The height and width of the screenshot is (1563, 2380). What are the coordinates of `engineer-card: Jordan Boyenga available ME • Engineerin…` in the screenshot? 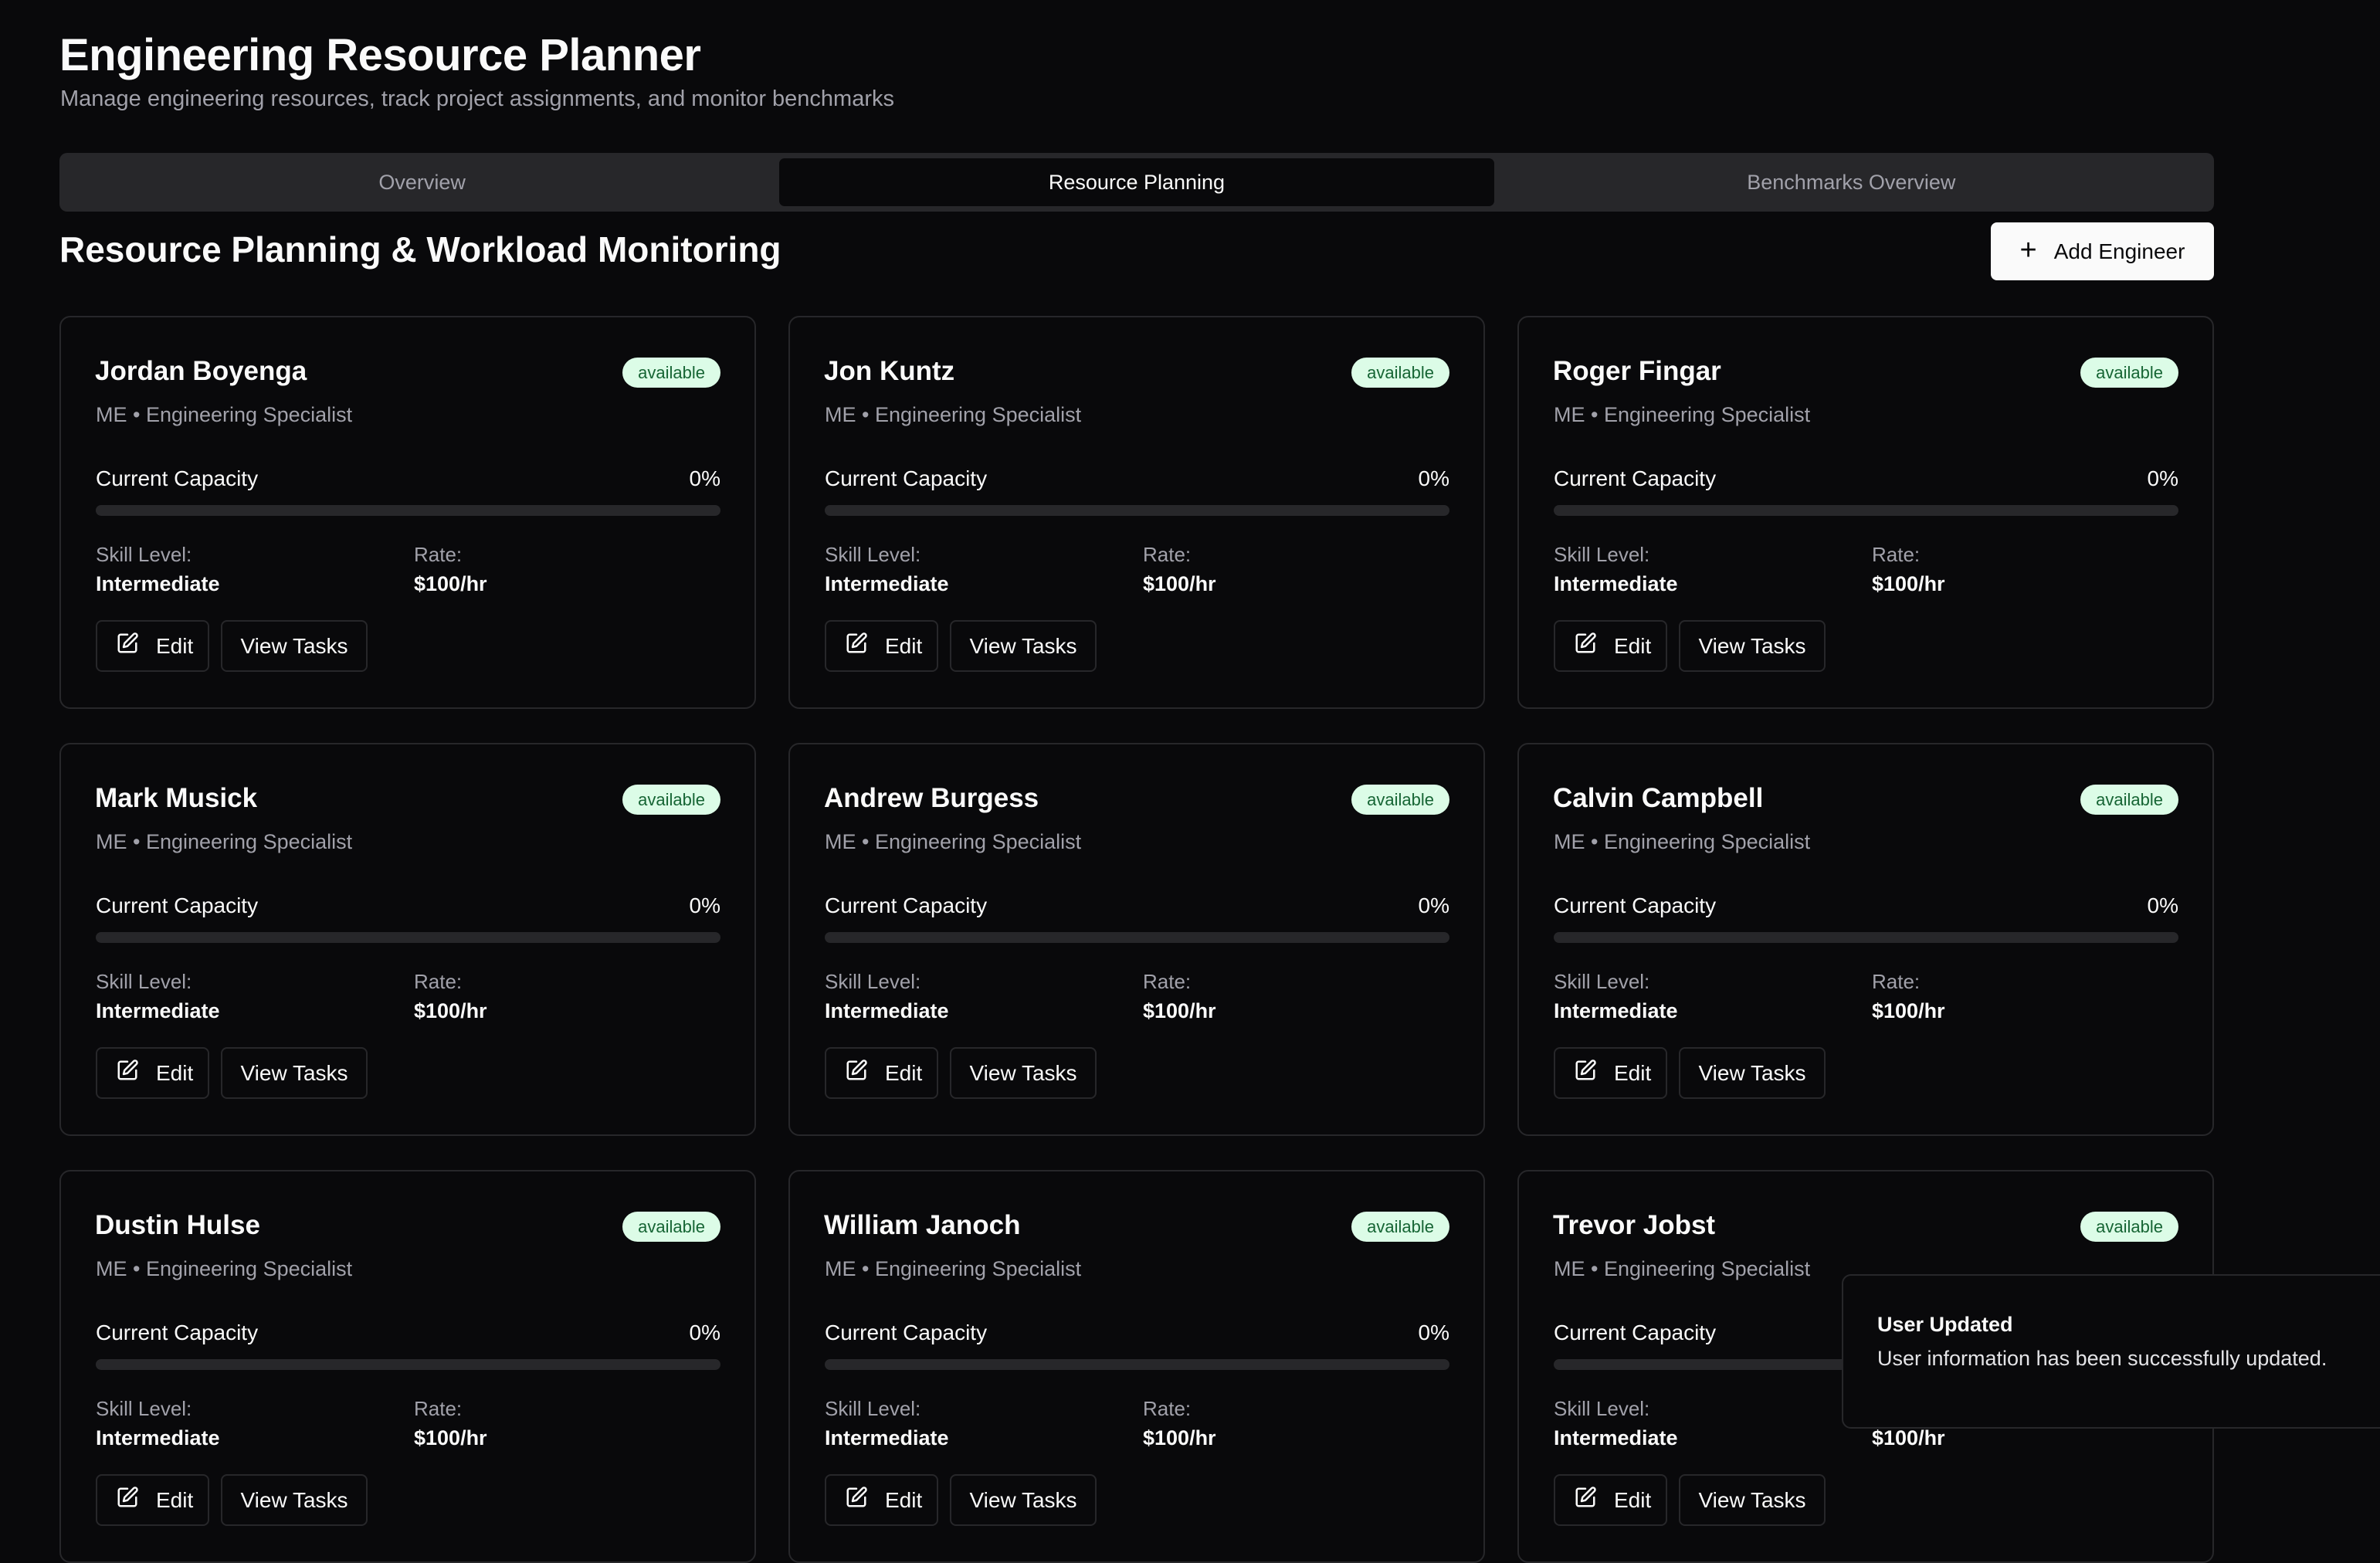 It's located at (408, 512).